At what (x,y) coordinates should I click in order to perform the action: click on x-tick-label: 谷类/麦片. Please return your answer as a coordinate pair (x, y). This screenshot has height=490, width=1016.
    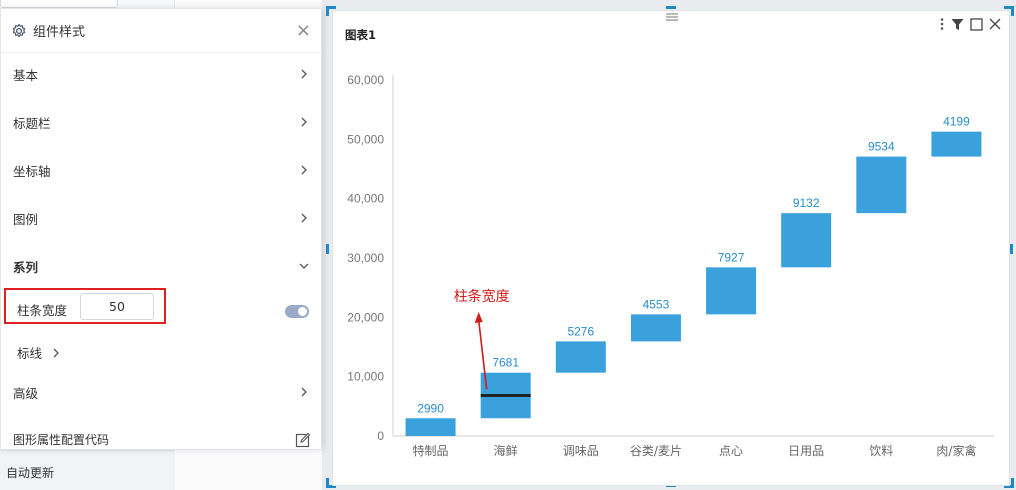
    Looking at the image, I should click on (656, 451).